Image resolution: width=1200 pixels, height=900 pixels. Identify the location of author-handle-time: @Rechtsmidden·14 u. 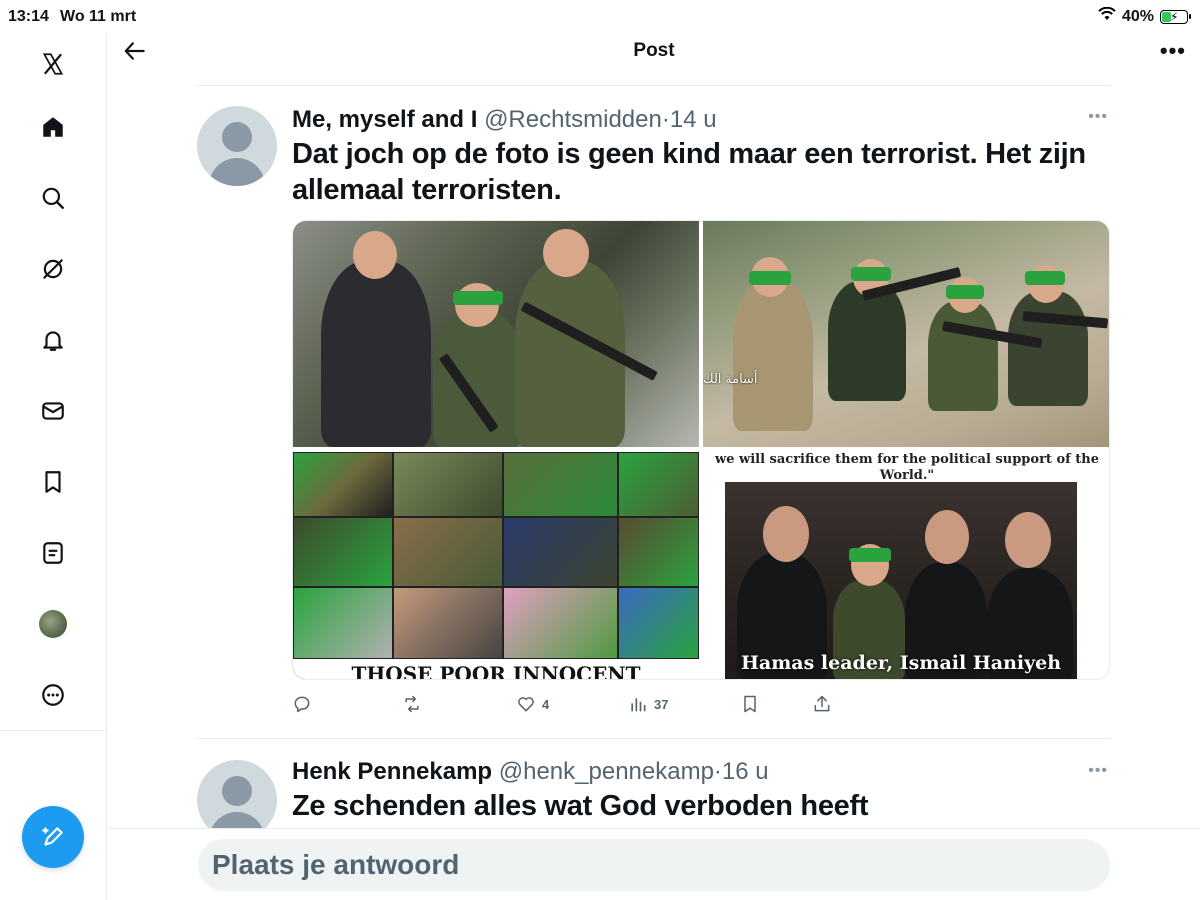
(600, 119).